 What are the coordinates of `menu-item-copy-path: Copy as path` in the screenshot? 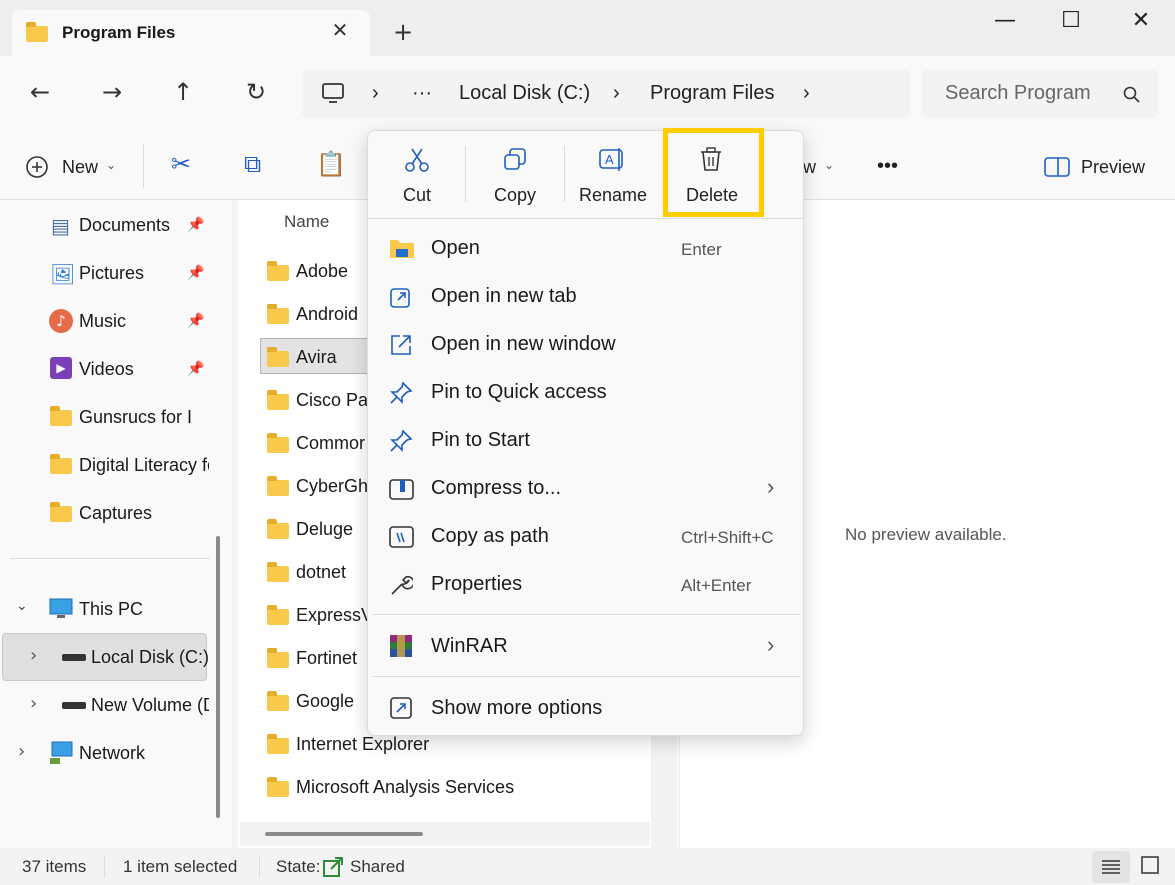 It's located at (490, 536).